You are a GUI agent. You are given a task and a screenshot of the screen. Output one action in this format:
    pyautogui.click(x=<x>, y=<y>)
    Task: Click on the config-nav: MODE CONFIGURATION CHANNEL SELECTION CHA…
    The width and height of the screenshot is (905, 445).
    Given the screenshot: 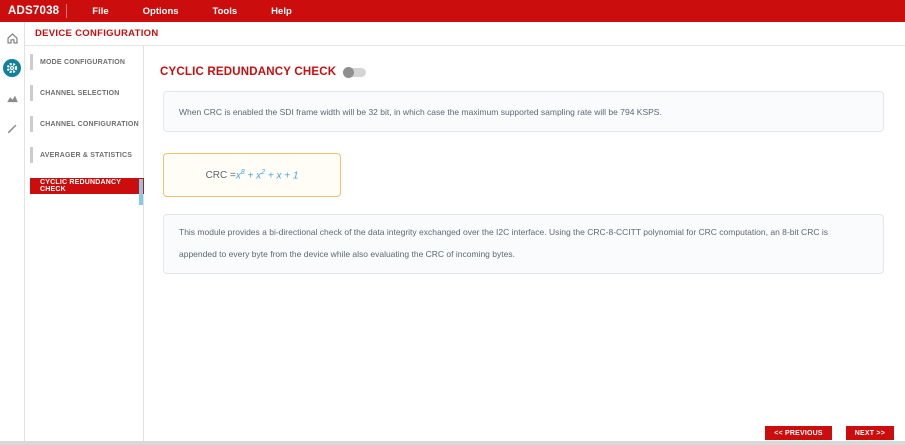 What is the action you would take?
    pyautogui.click(x=84, y=245)
    